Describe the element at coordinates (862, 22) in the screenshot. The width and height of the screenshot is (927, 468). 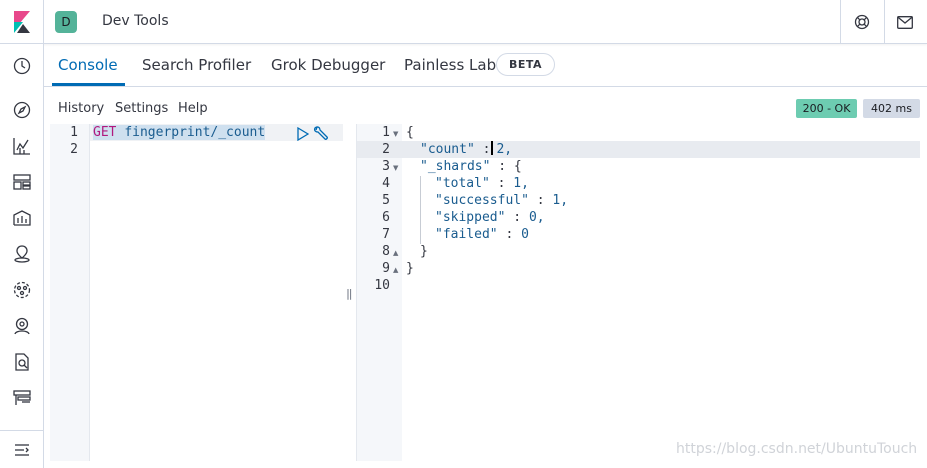
I see `help-lifebuoy-icon` at that location.